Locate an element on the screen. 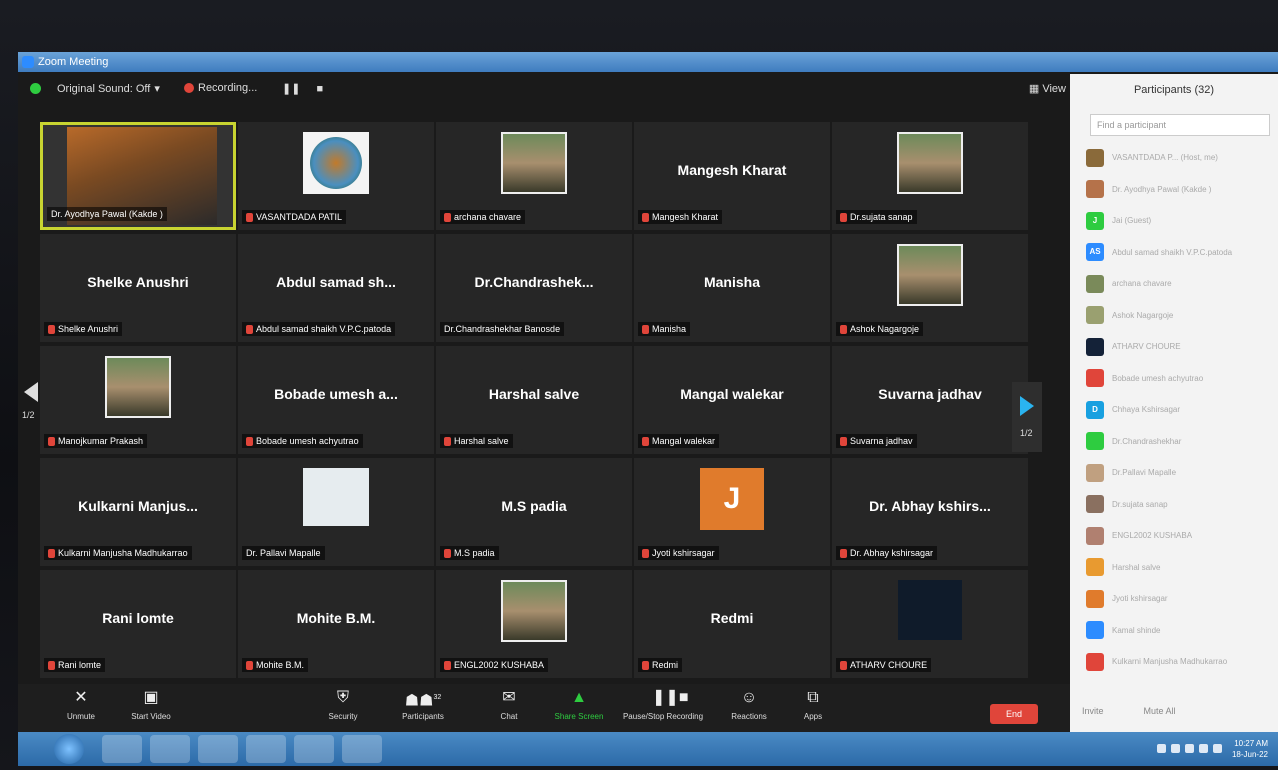  start-button is located at coordinates (69, 749).